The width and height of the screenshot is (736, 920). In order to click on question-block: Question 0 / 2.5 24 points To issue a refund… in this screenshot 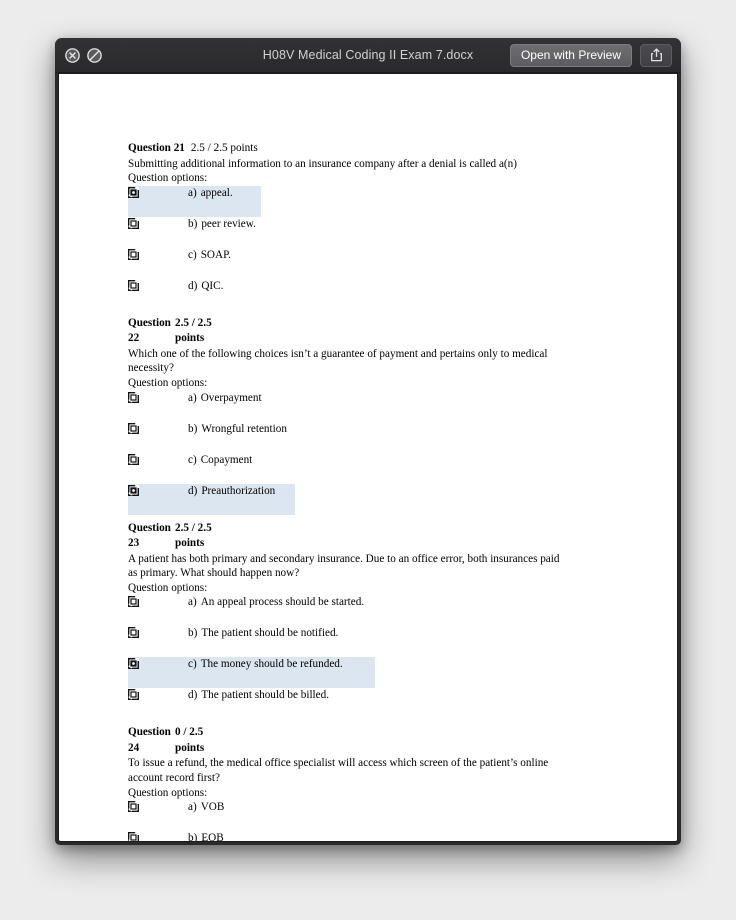, I will do `click(387, 783)`.